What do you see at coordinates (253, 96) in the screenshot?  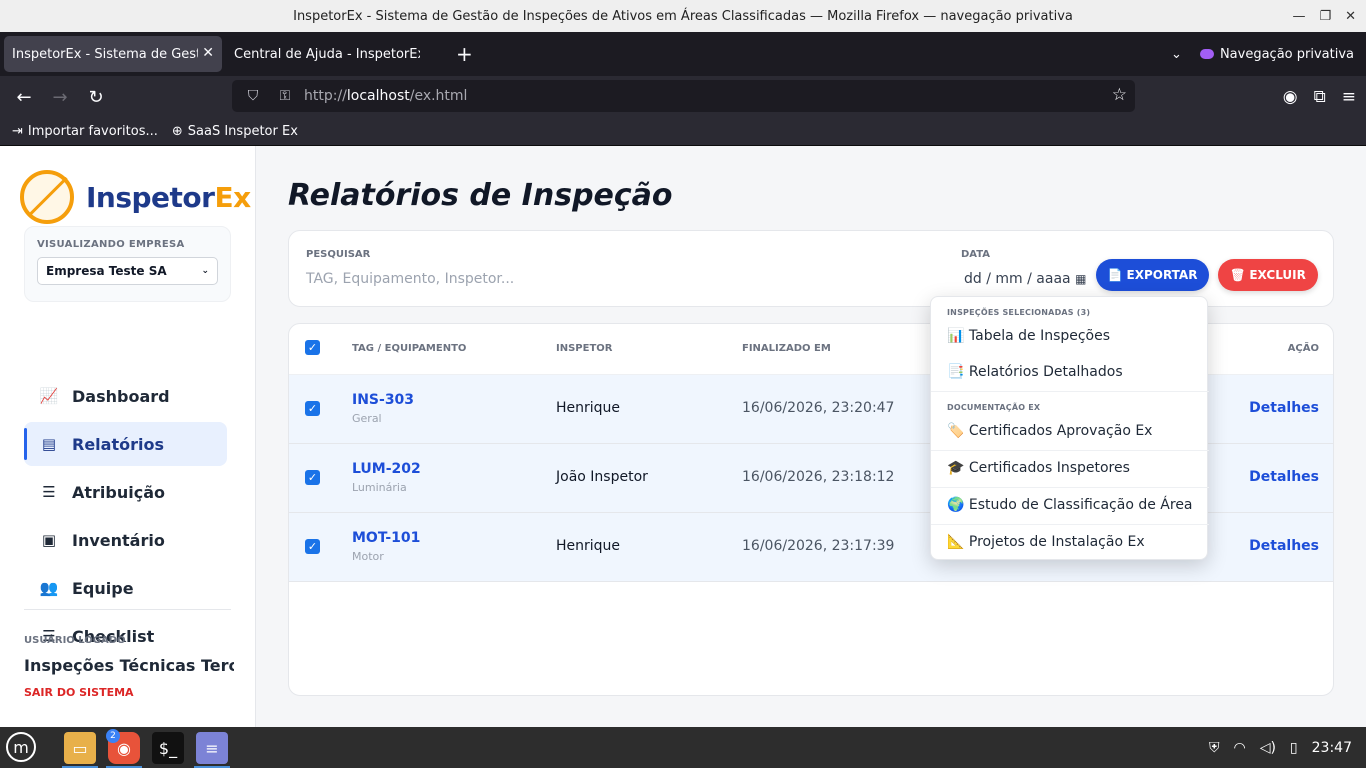 I see `shield-icon: ⛉` at bounding box center [253, 96].